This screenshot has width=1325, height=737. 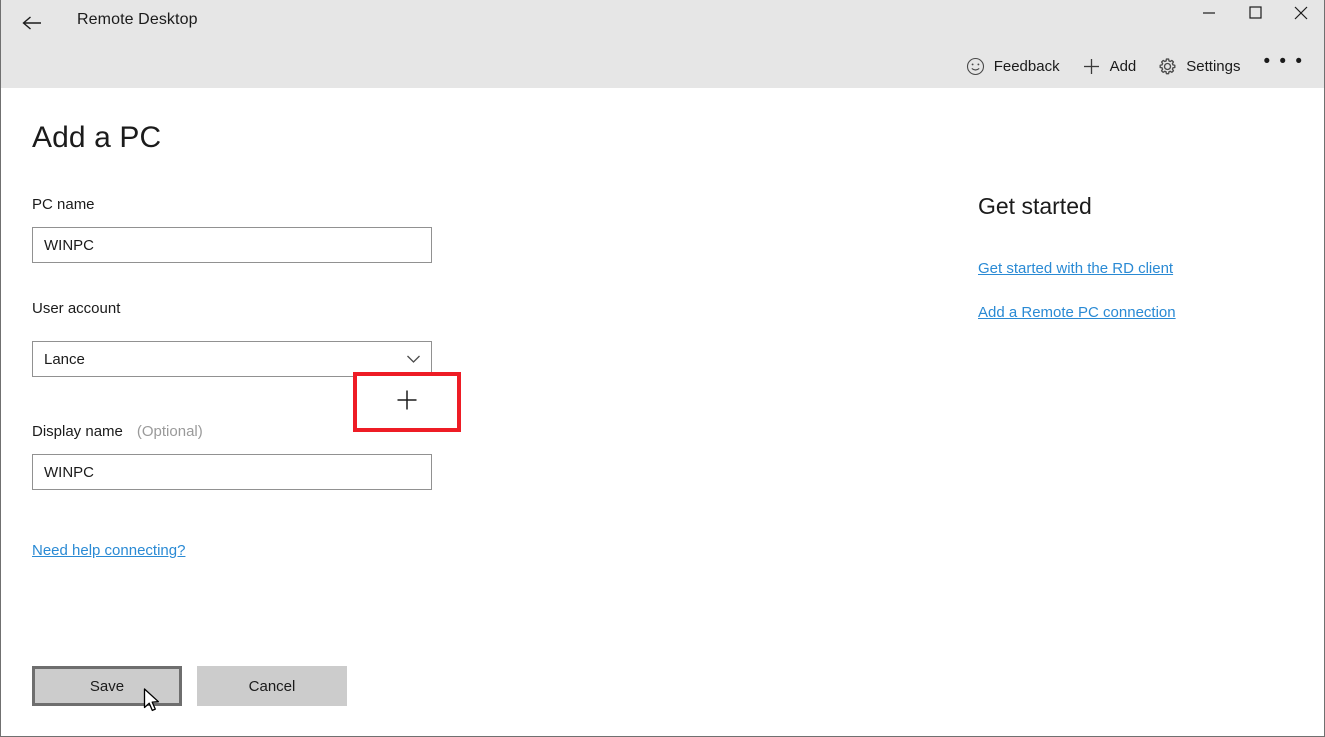 What do you see at coordinates (1167, 66) in the screenshot?
I see `gear-icon` at bounding box center [1167, 66].